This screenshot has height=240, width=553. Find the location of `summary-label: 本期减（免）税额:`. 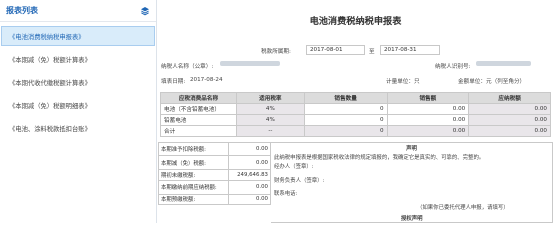

summary-label: 本期减（免）税额: is located at coordinates (194, 162).